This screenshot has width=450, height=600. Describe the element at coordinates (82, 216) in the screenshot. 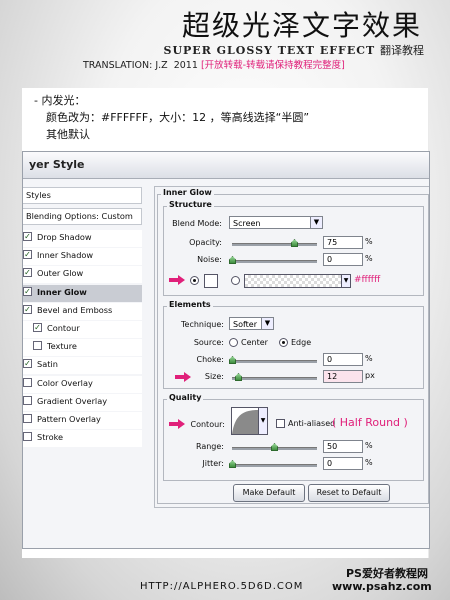

I see `blending-options: Blending Options: Custom` at that location.